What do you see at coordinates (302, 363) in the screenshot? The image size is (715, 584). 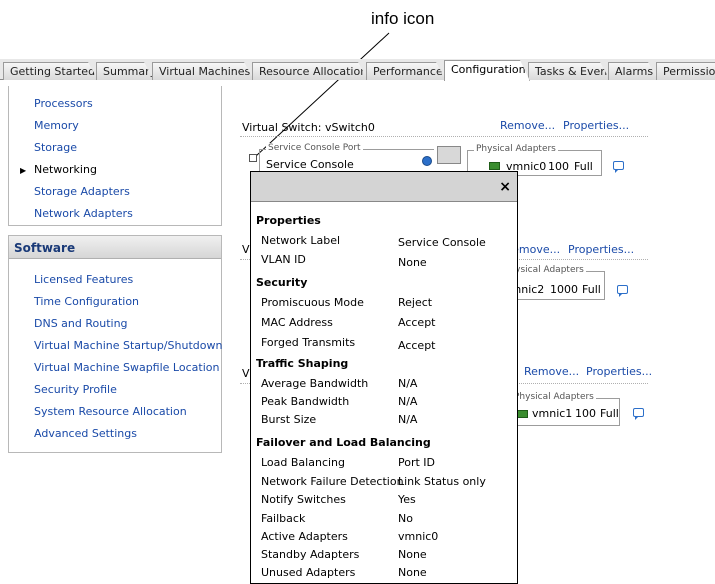 I see `traffic-shaping-heading: Traffic Shaping` at bounding box center [302, 363].